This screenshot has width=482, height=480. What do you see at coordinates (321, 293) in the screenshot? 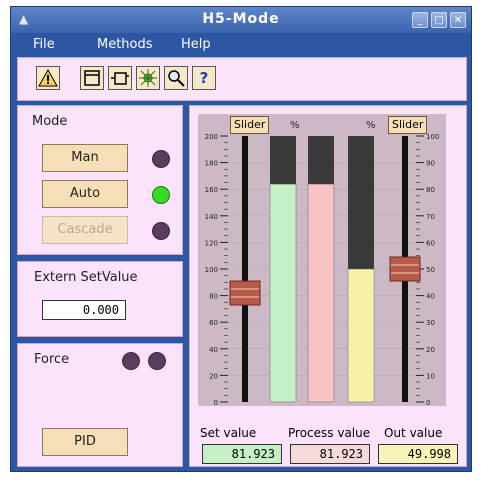
I see `bar-process-value` at bounding box center [321, 293].